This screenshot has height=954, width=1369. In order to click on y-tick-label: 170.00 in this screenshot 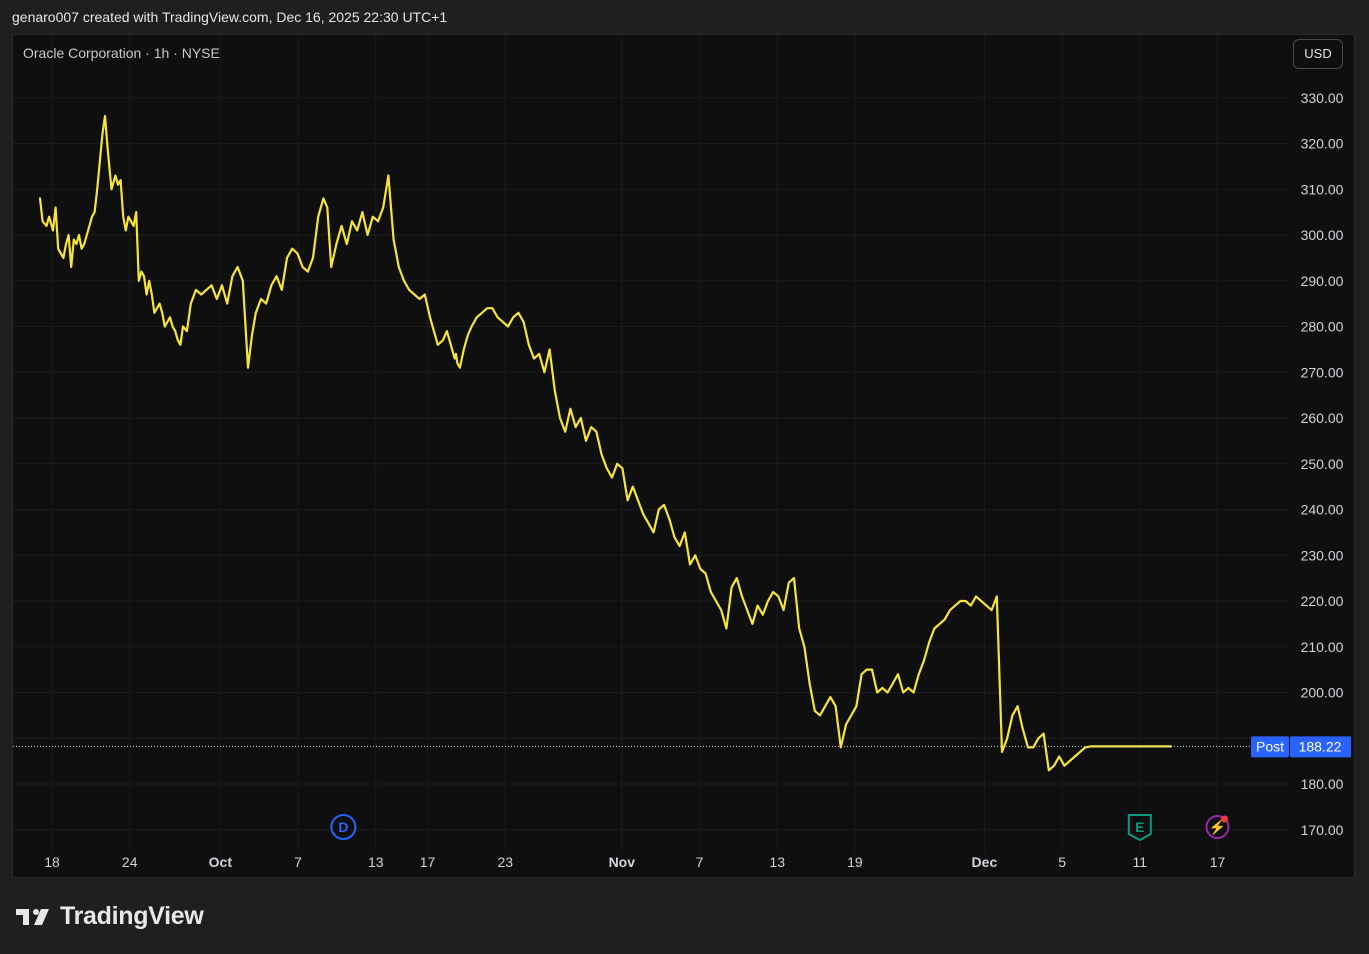, I will do `click(1322, 830)`.